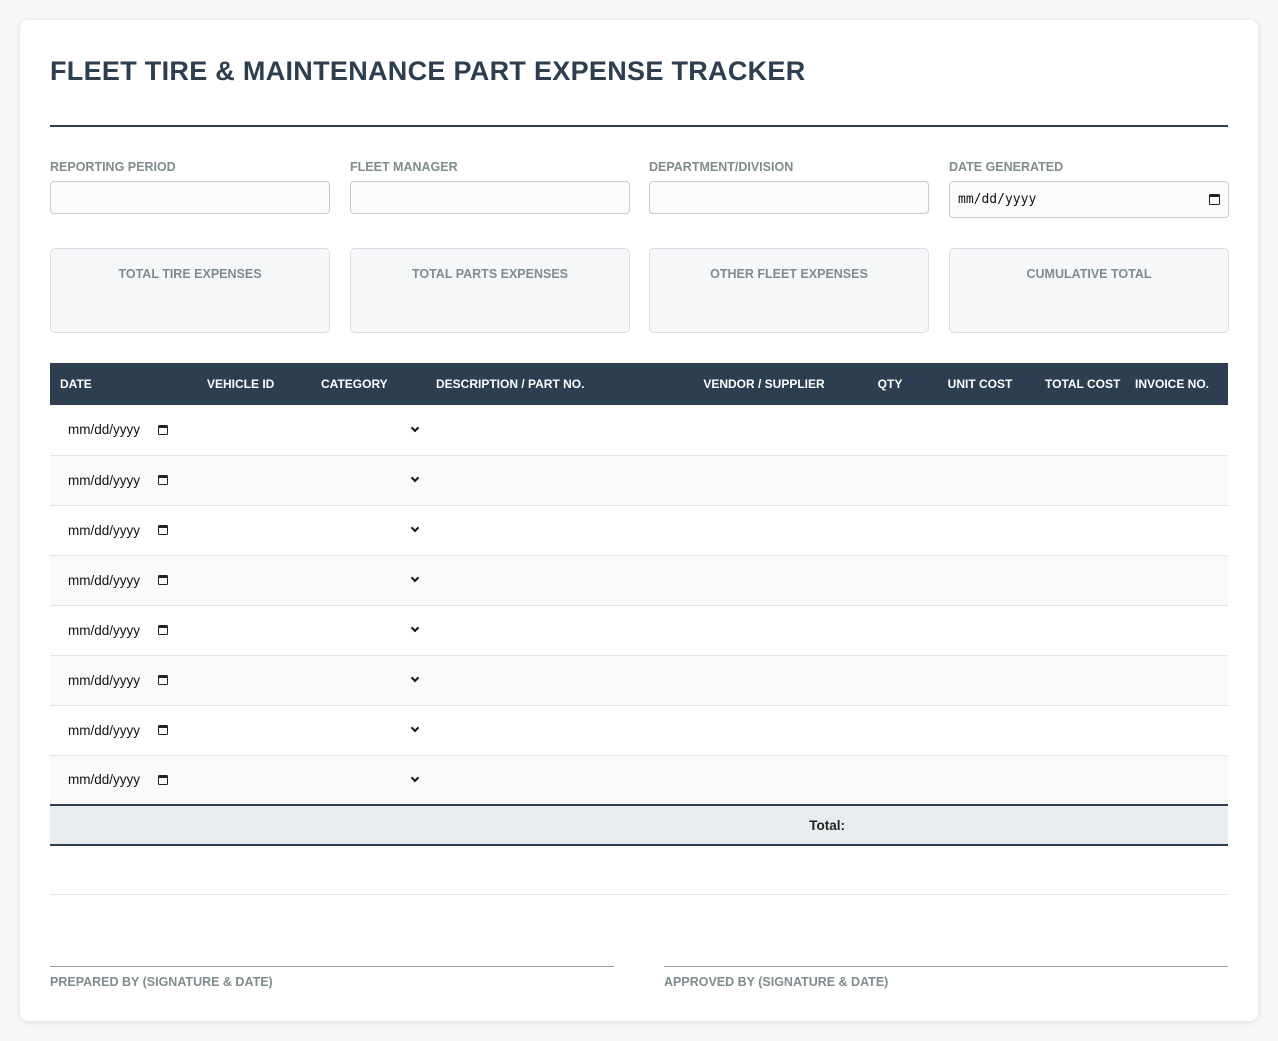  I want to click on fleet-manager-input, so click(490, 197).